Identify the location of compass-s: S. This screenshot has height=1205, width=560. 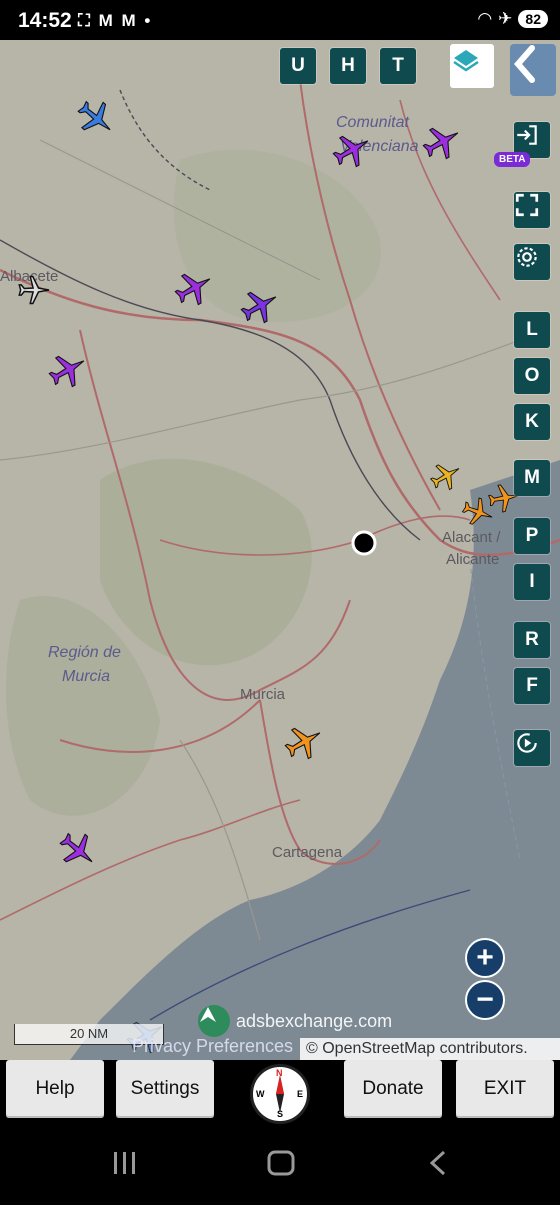
(280, 1114).